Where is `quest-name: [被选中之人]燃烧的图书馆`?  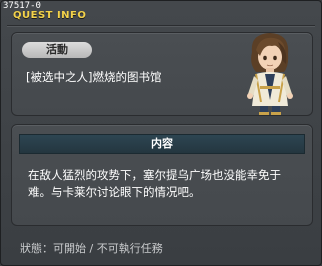 quest-name: [被选中之人]燃烧的图书馆 is located at coordinates (94, 77).